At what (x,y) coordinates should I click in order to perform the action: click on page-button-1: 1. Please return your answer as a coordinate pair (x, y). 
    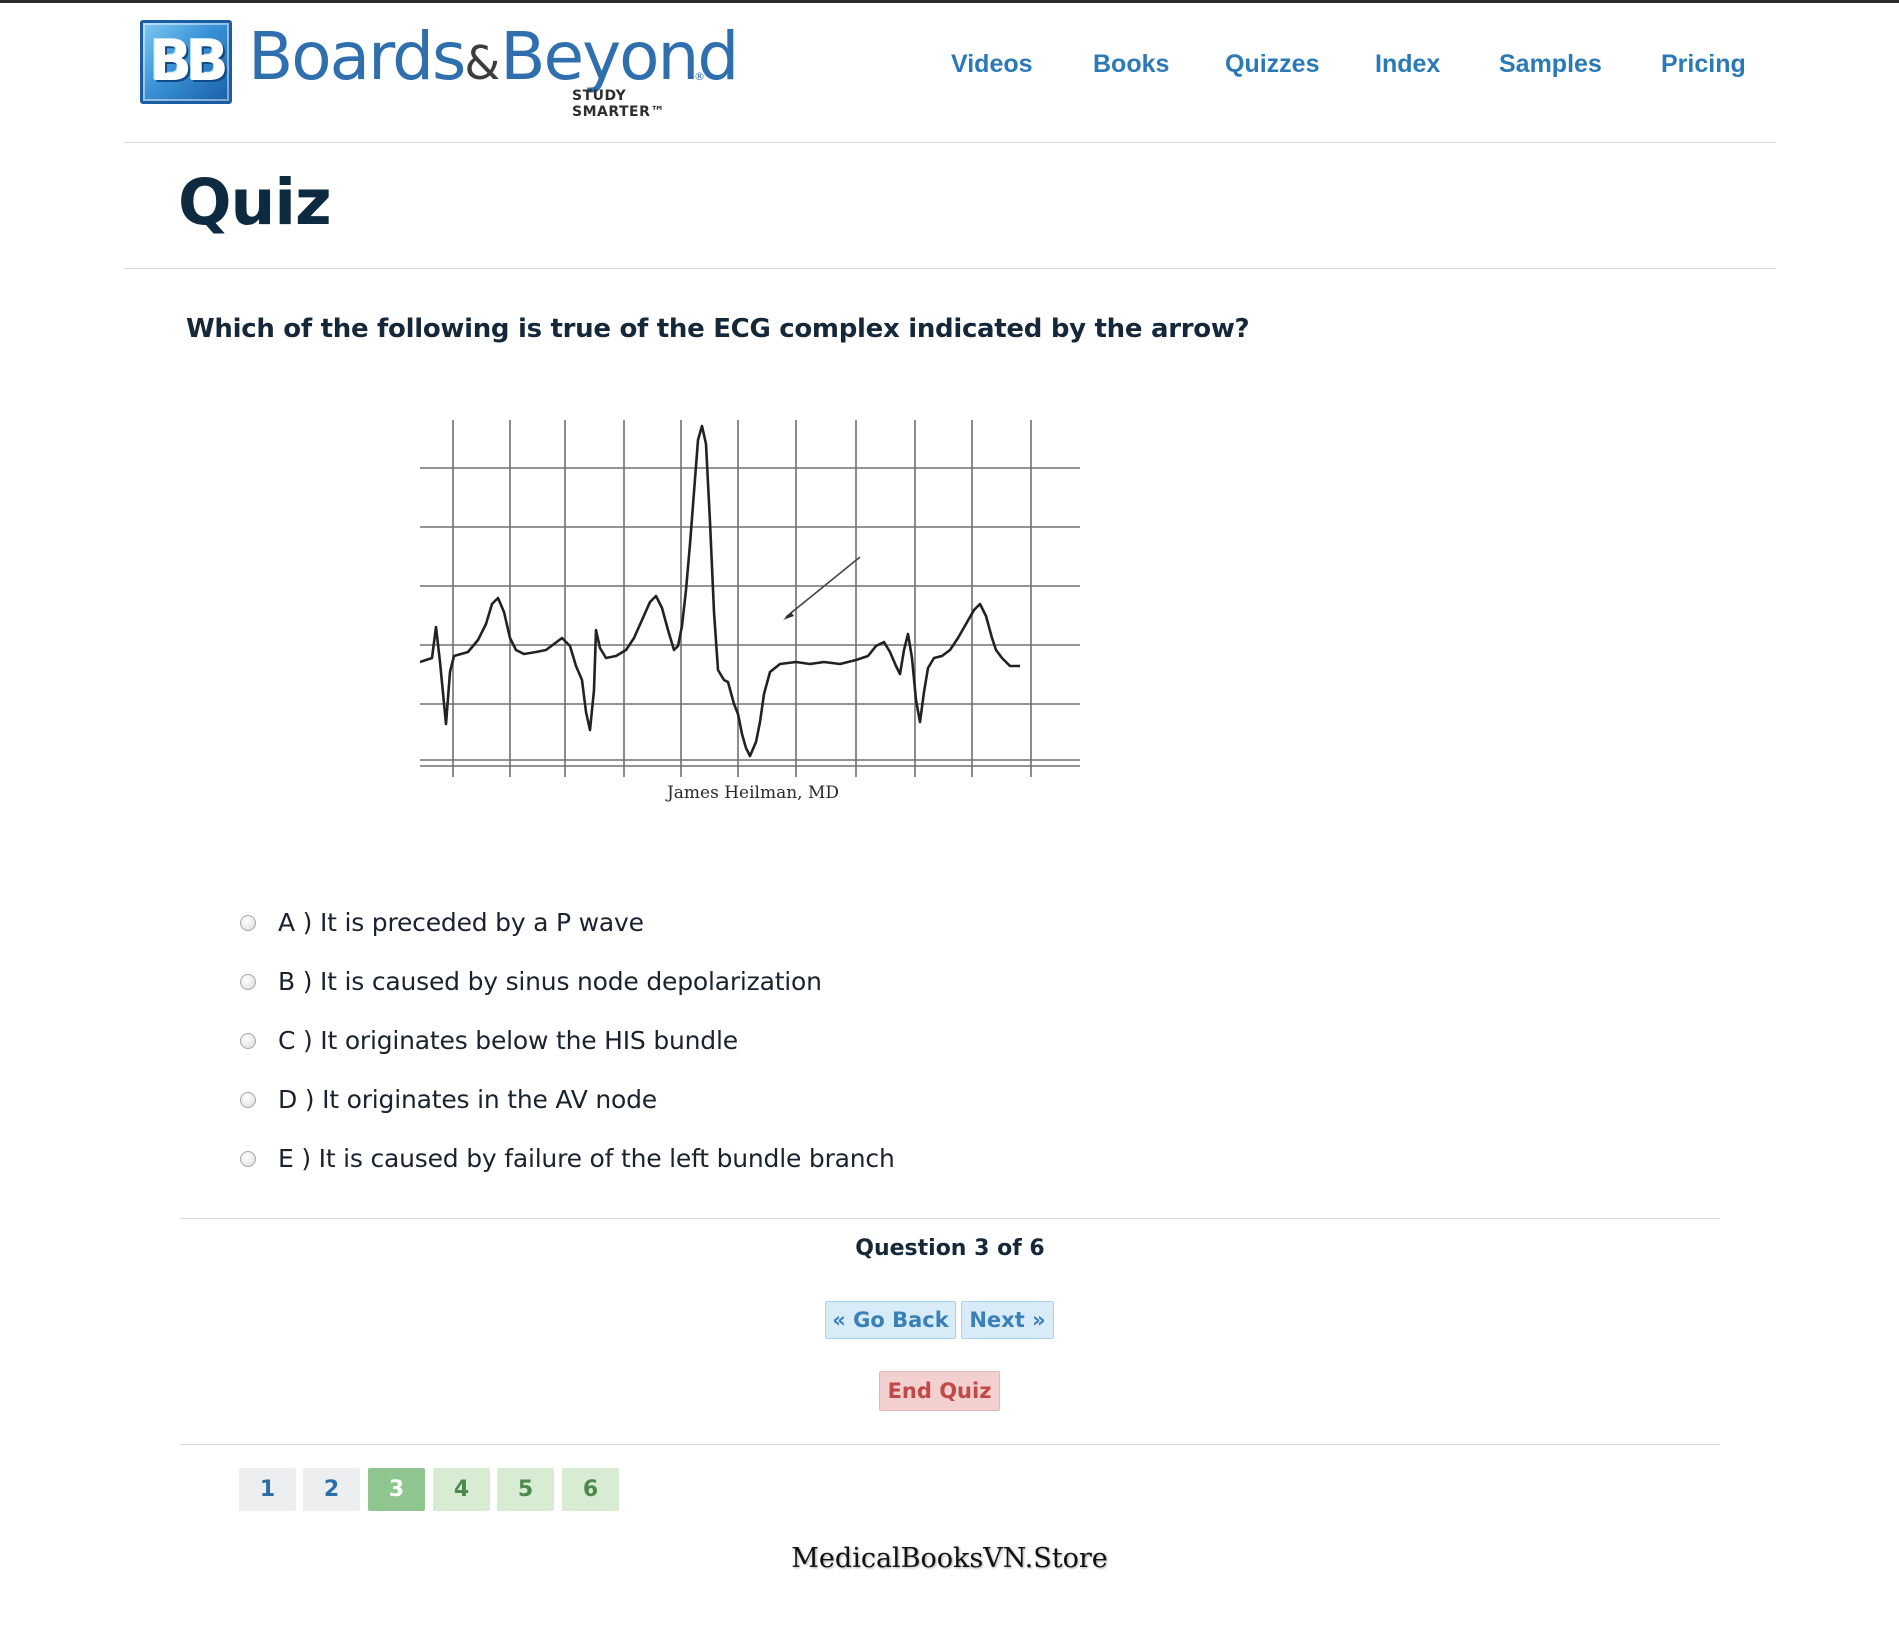
    Looking at the image, I should click on (267, 1489).